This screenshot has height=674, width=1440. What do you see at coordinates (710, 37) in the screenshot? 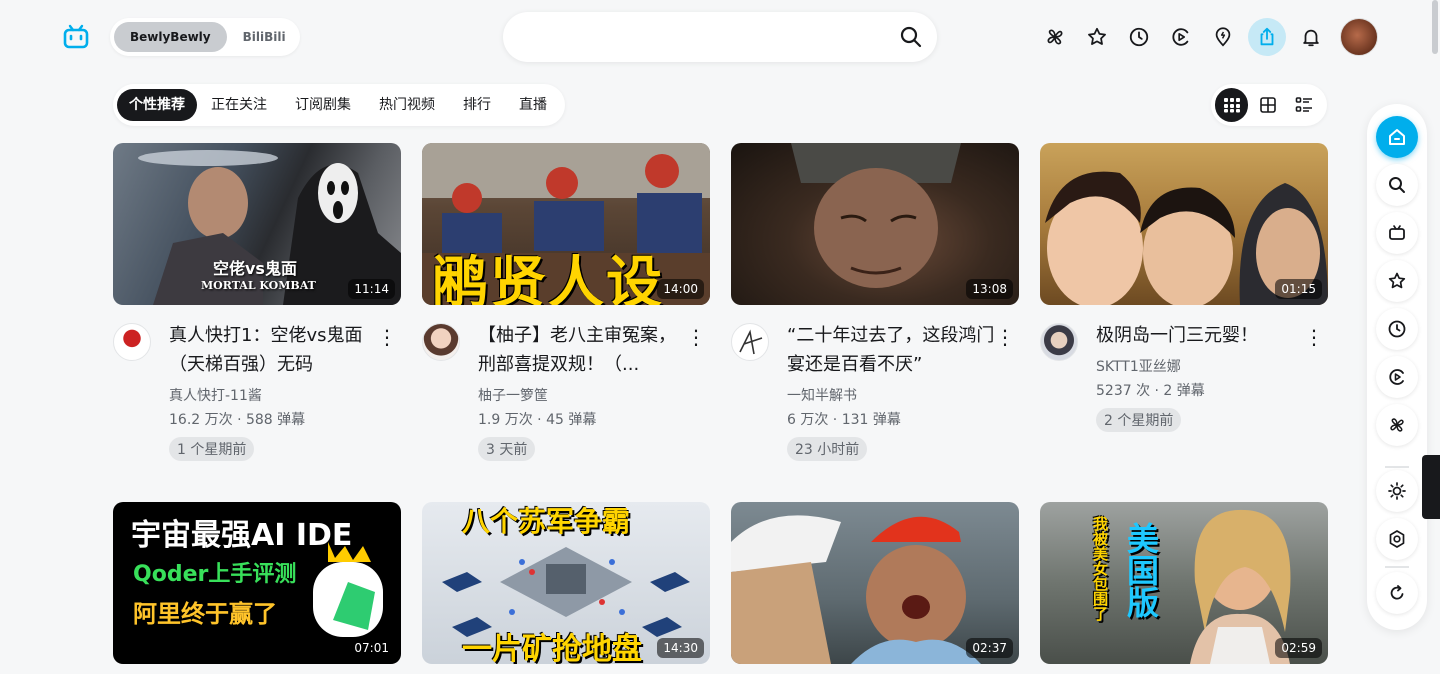
I see `search-input` at bounding box center [710, 37].